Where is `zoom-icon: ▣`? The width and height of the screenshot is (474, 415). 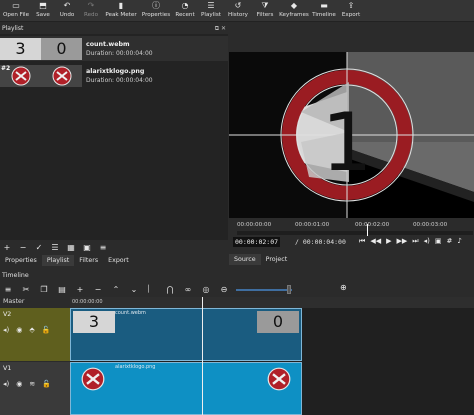 zoom-icon: ▣ is located at coordinates (438, 241).